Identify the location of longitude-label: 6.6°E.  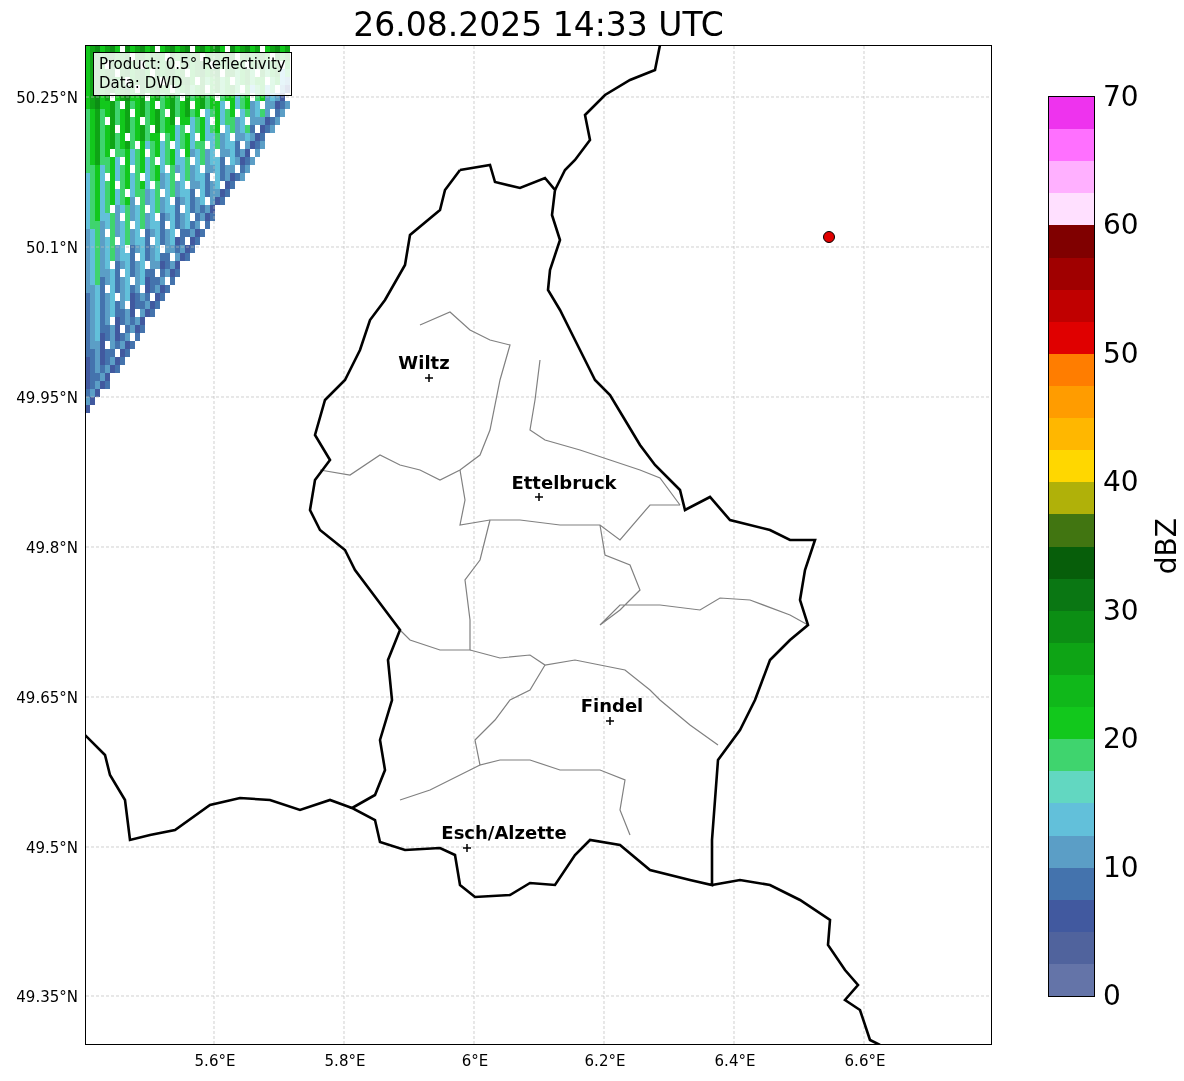
(865, 1061).